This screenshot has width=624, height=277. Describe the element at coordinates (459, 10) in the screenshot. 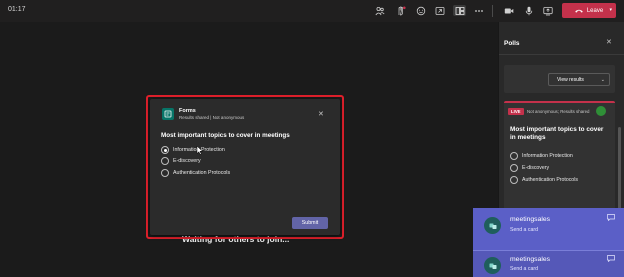

I see `apps-icon` at that location.